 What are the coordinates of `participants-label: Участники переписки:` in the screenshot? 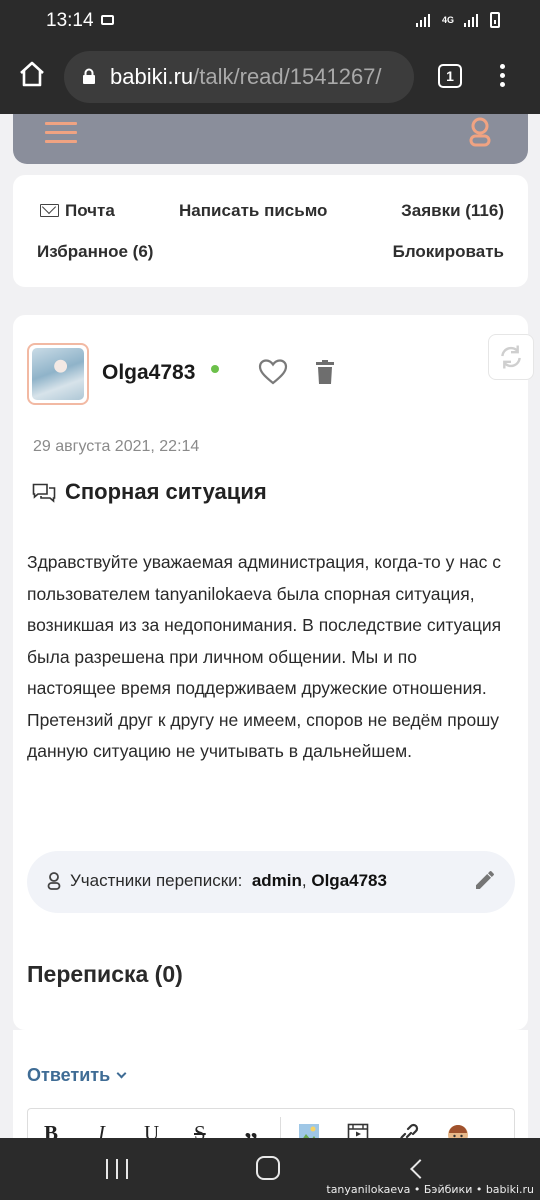 It's located at (156, 880).